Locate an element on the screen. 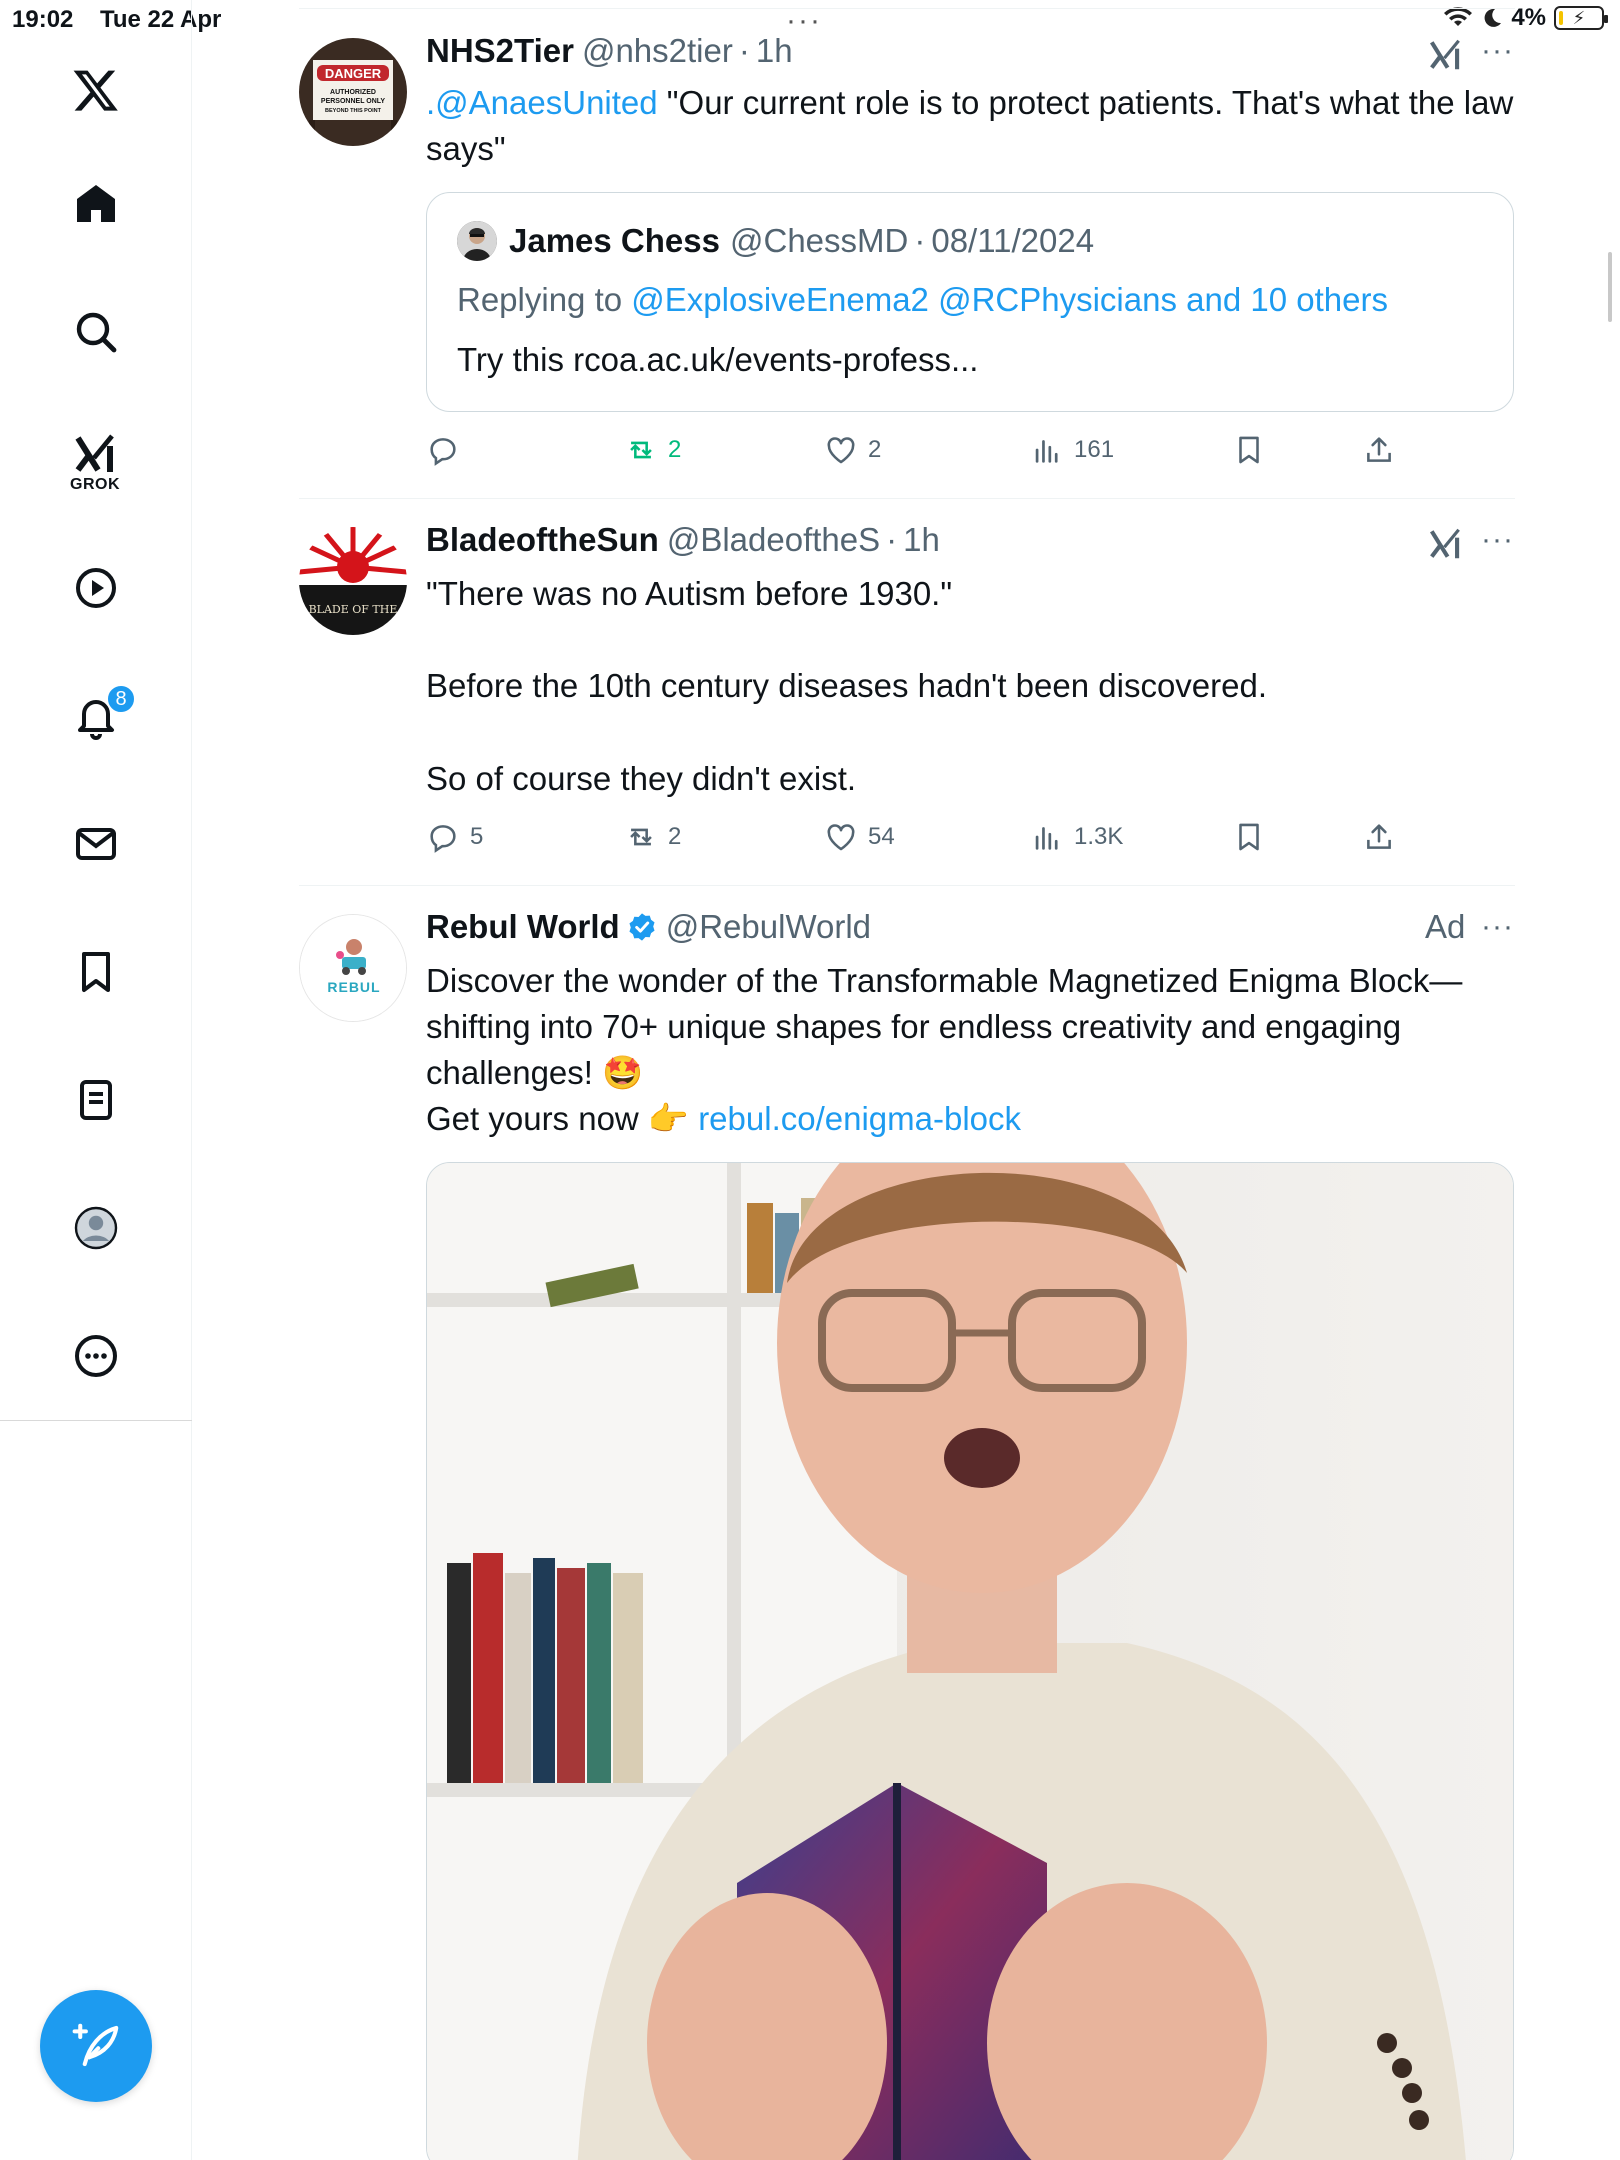 Image resolution: width=1620 pixels, height=2160 pixels. battery-icon: ⚡ is located at coordinates (1581, 18).